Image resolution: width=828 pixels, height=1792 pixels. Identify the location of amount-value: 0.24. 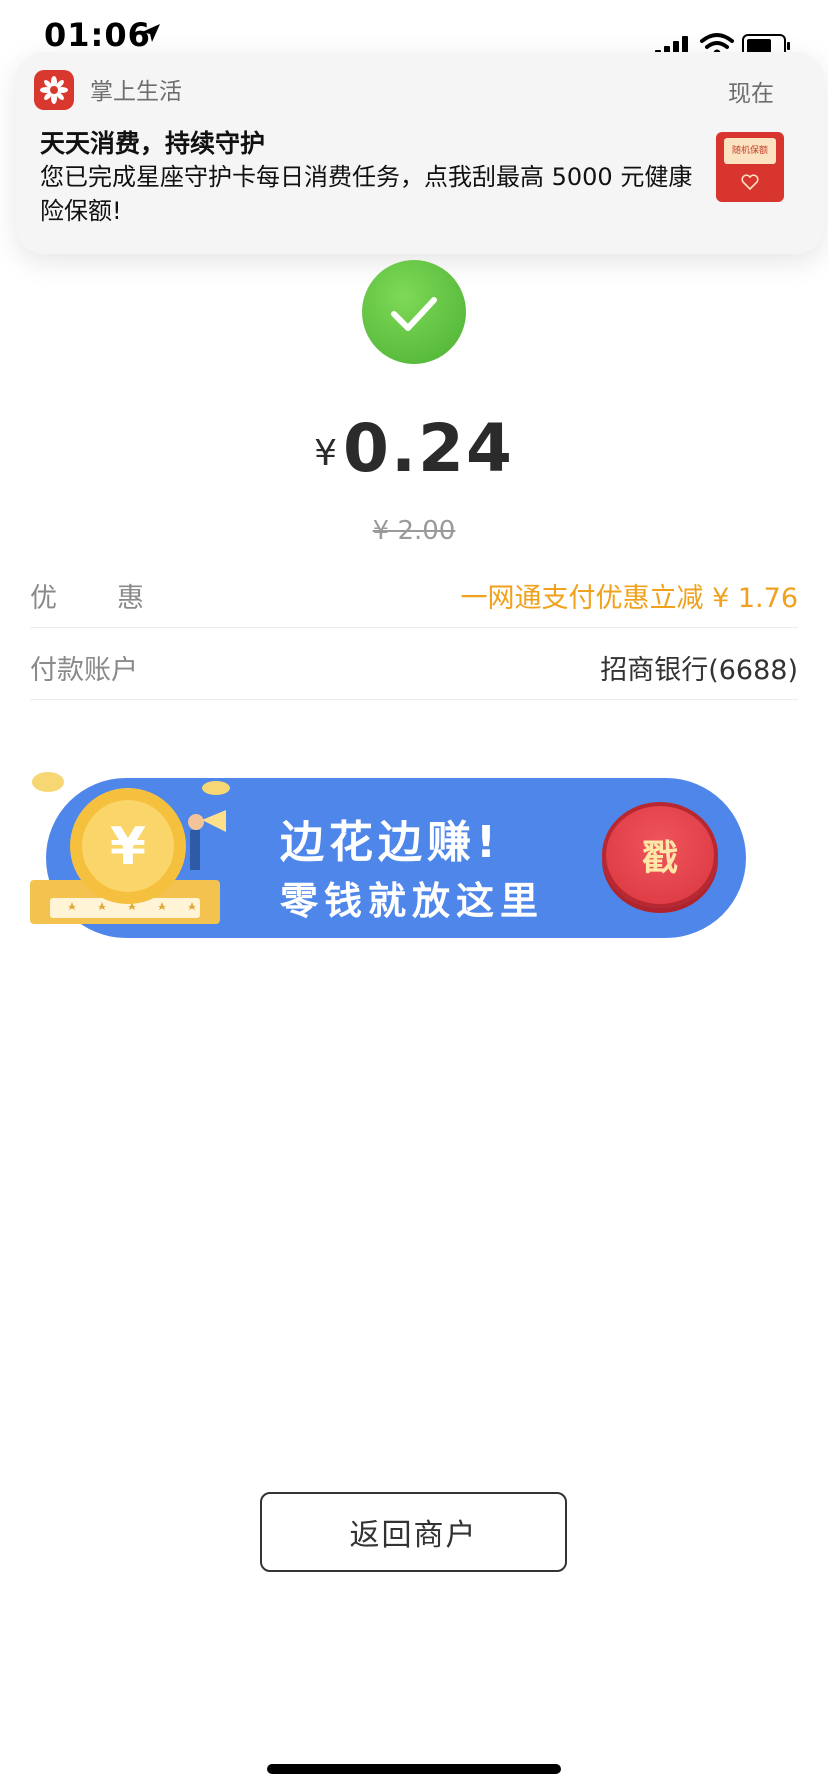
(428, 448).